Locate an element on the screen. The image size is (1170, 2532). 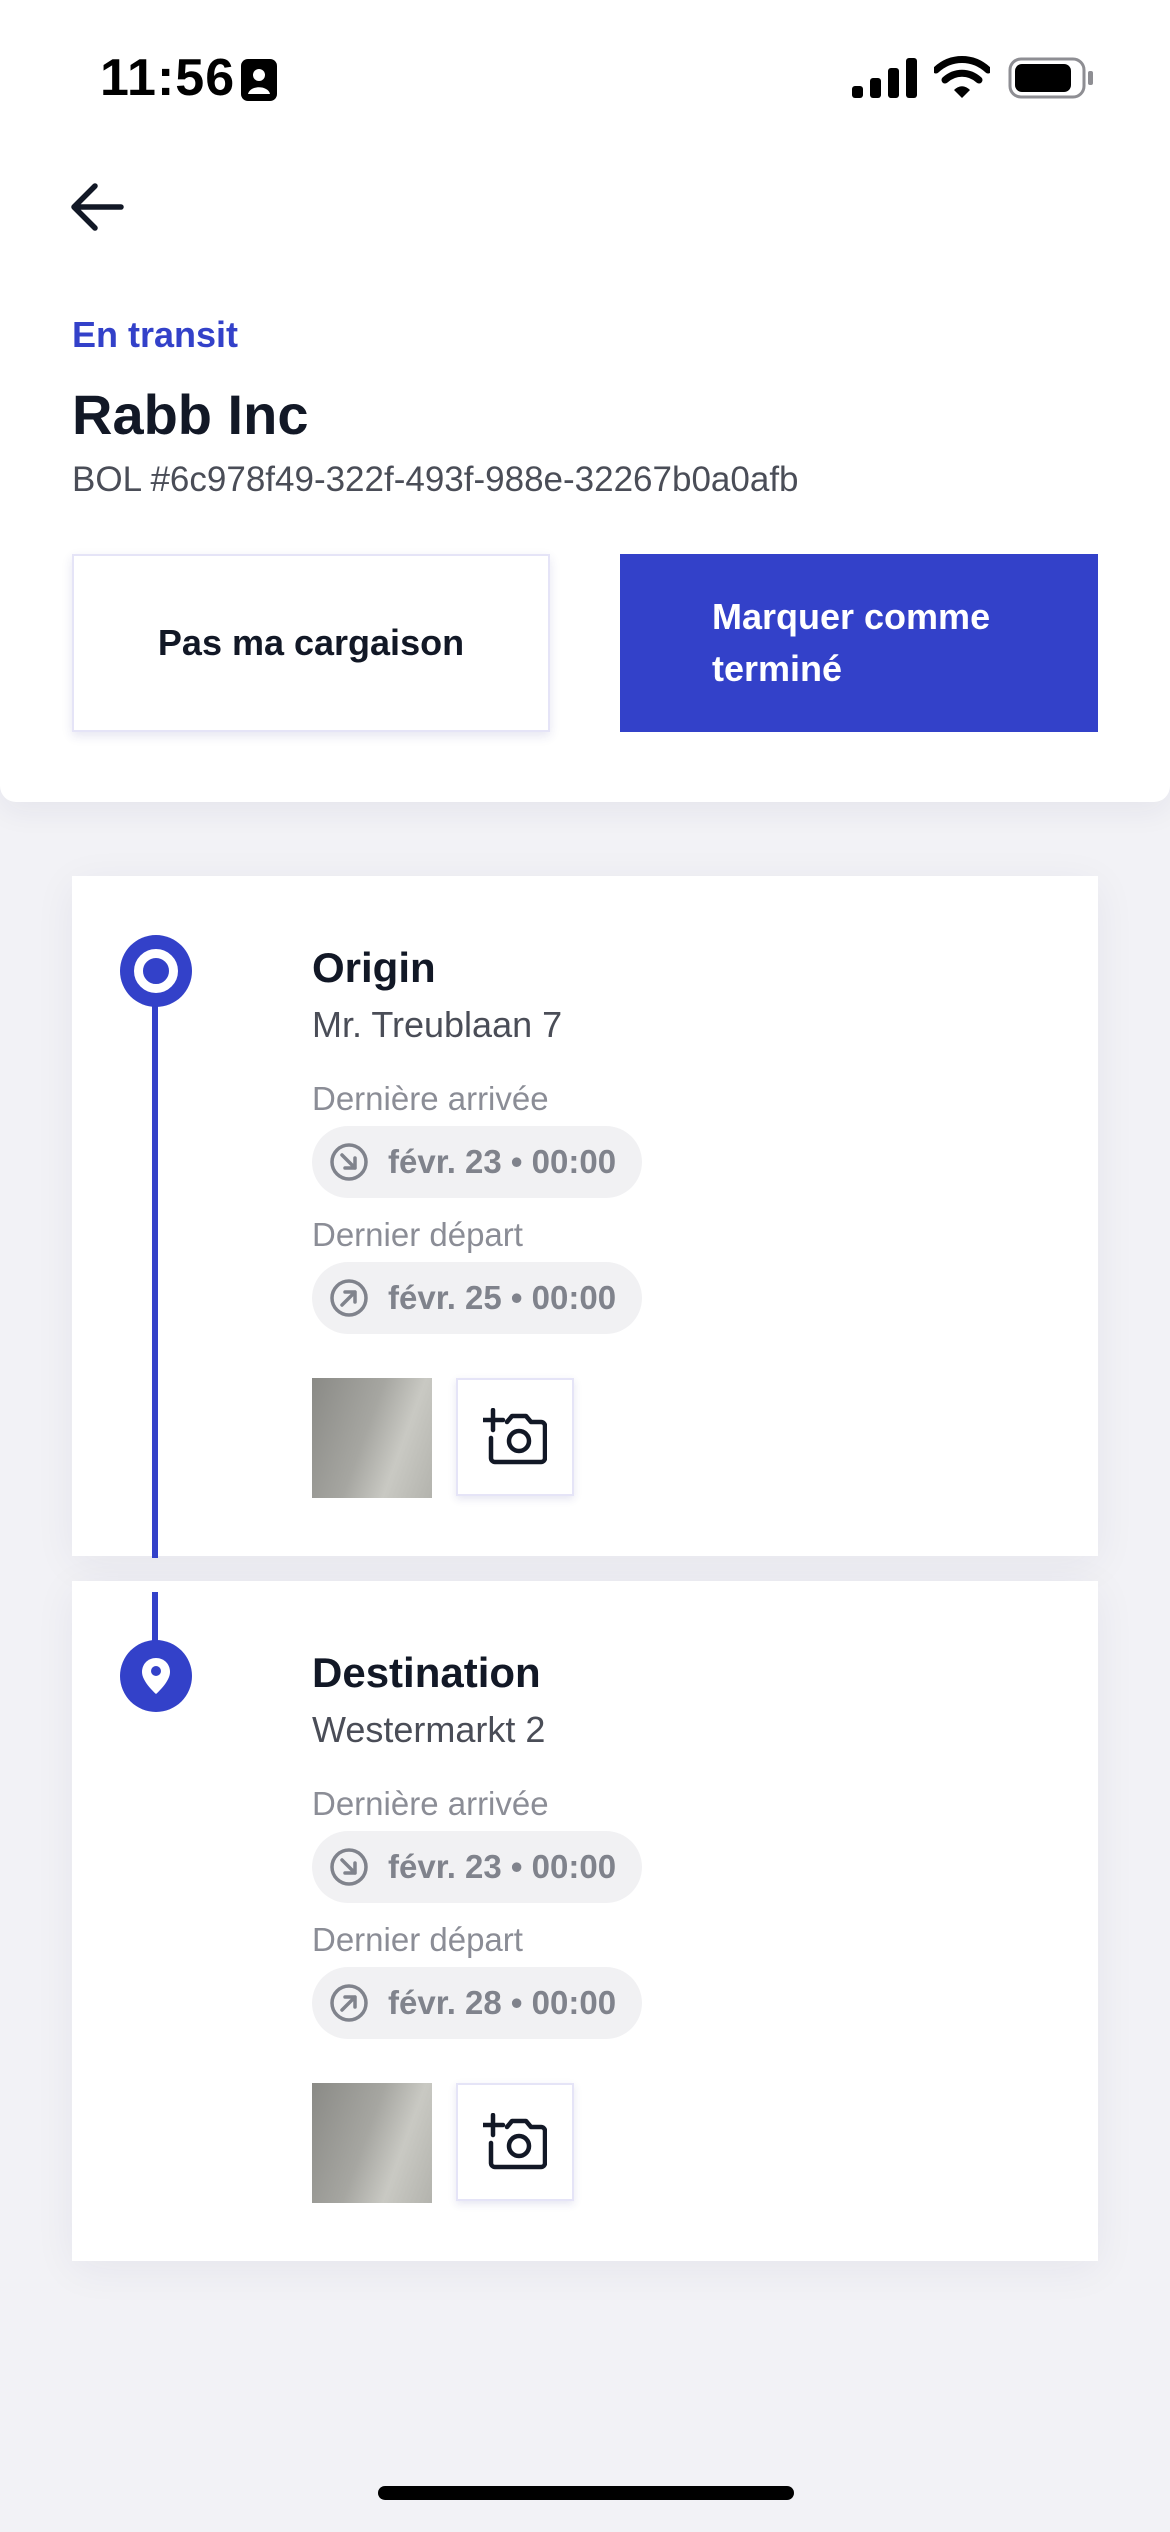
not-my-cargo-label: Pas ma cargaison is located at coordinates (311, 642).